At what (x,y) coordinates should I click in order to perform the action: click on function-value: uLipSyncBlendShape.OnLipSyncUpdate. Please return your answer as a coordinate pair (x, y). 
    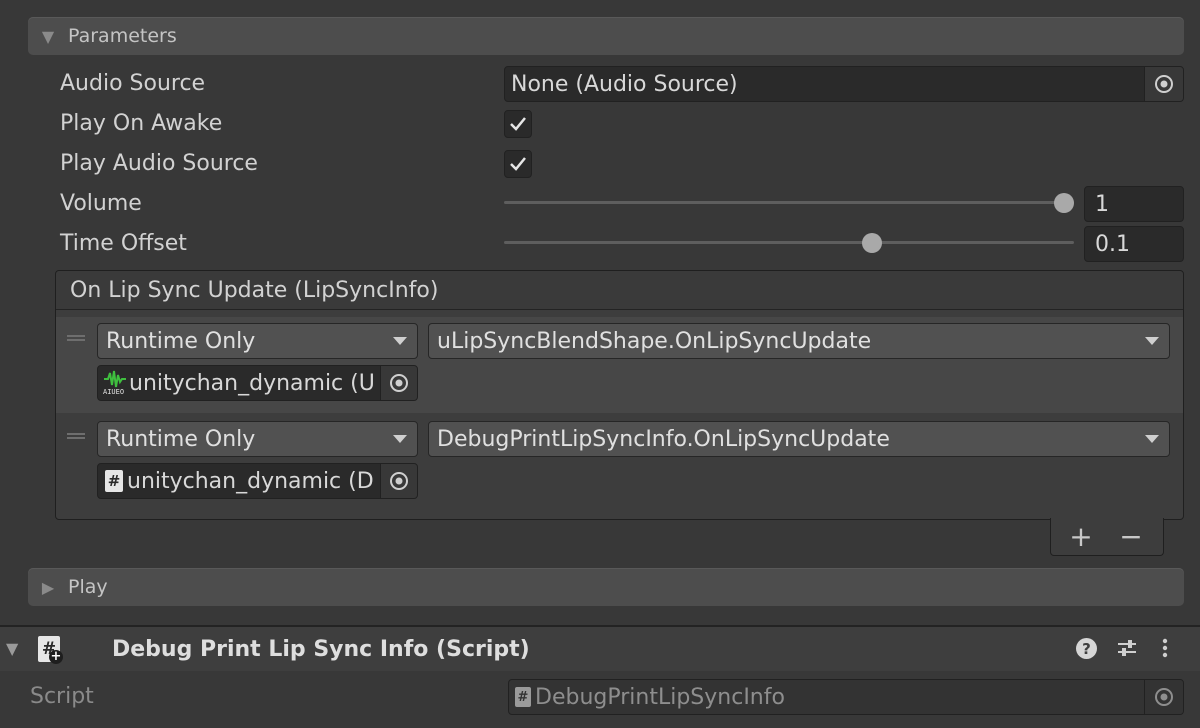
    Looking at the image, I should click on (654, 341).